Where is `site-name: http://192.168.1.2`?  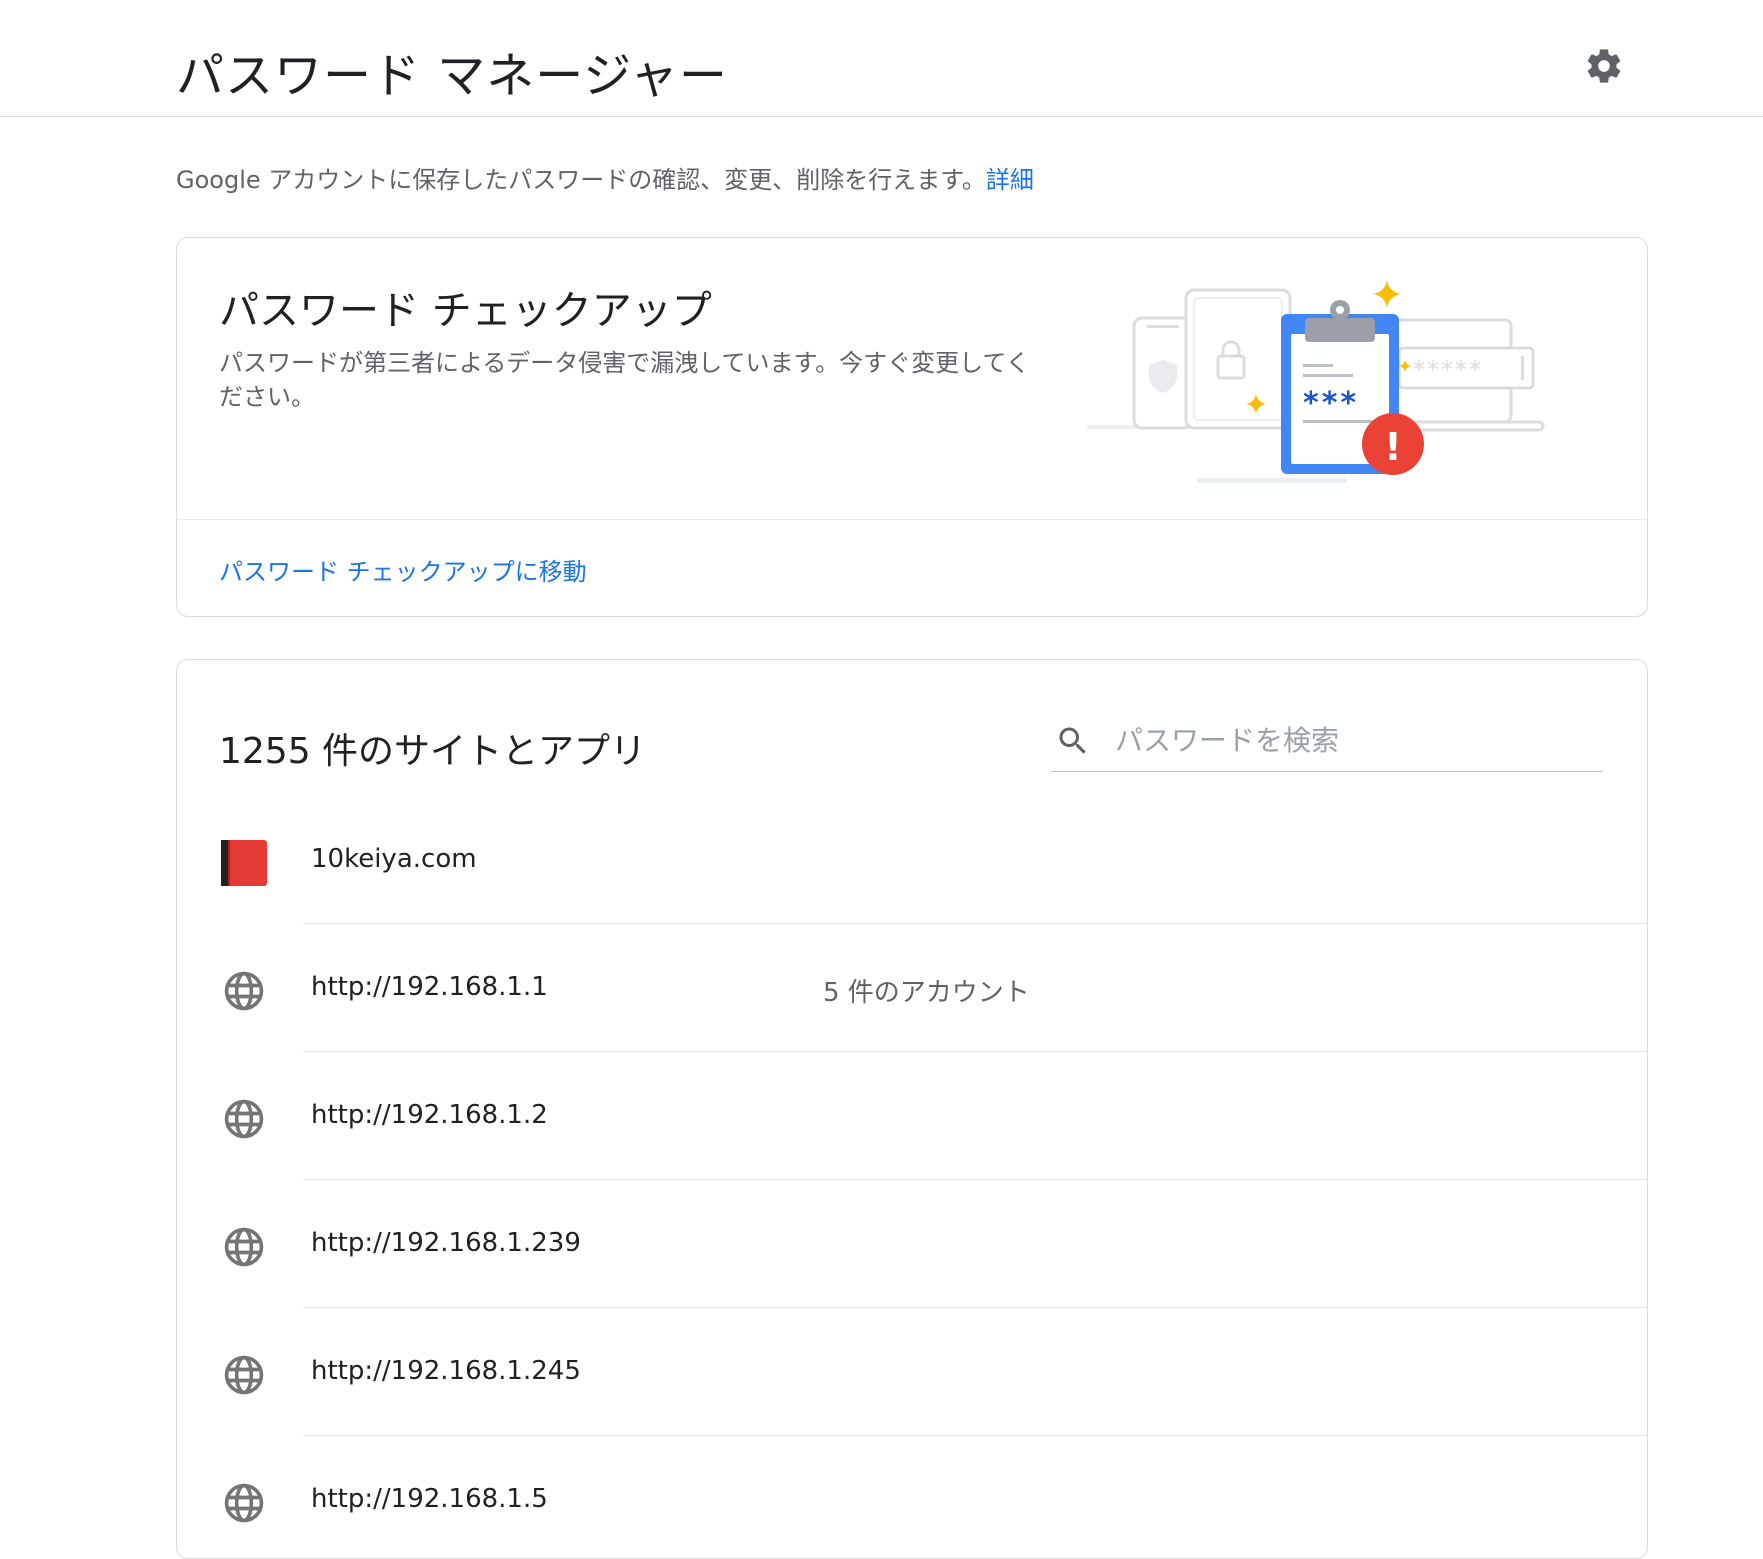
site-name: http://192.168.1.2 is located at coordinates (429, 1115).